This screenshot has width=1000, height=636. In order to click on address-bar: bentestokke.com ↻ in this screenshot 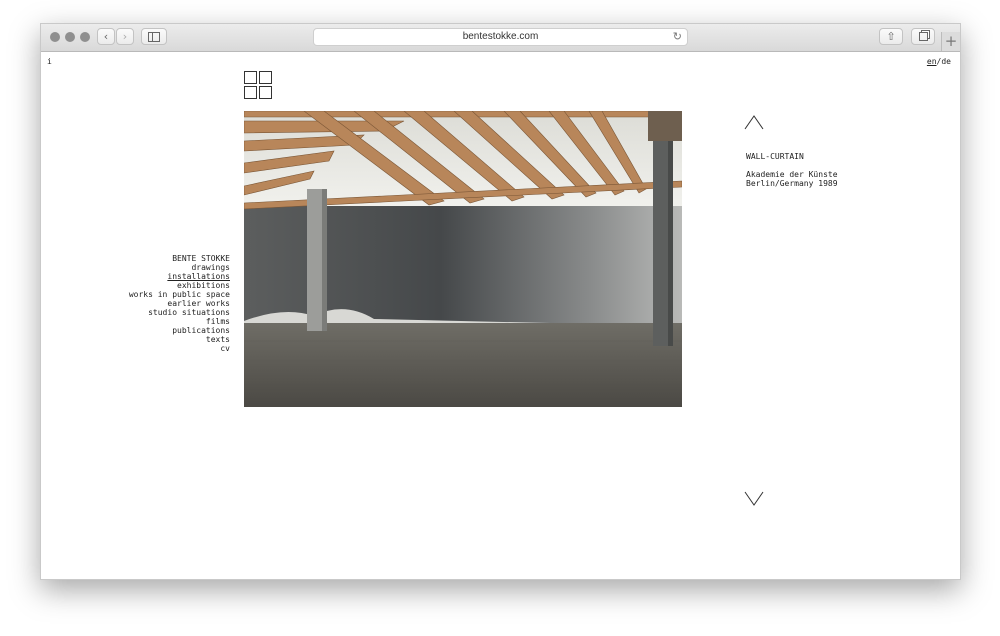, I will do `click(500, 37)`.